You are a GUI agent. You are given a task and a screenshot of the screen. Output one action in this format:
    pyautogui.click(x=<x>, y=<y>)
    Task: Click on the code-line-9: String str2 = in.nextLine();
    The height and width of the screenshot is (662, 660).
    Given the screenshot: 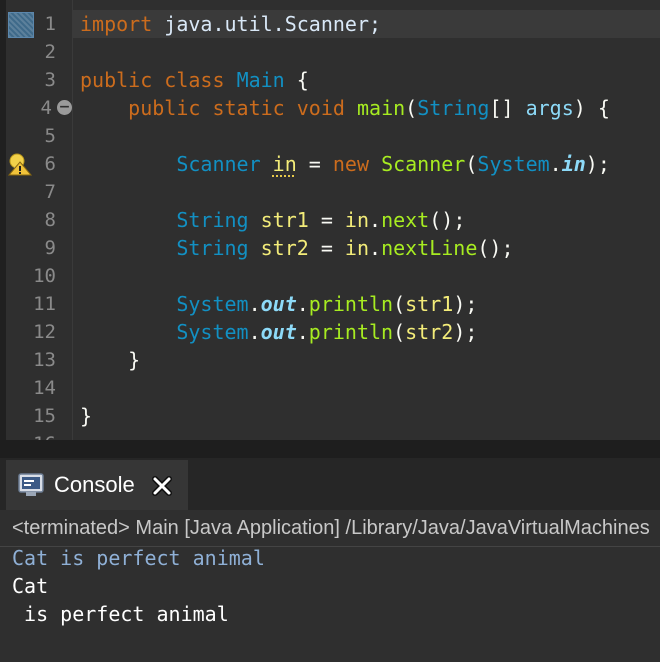 What is the action you would take?
    pyautogui.click(x=297, y=248)
    